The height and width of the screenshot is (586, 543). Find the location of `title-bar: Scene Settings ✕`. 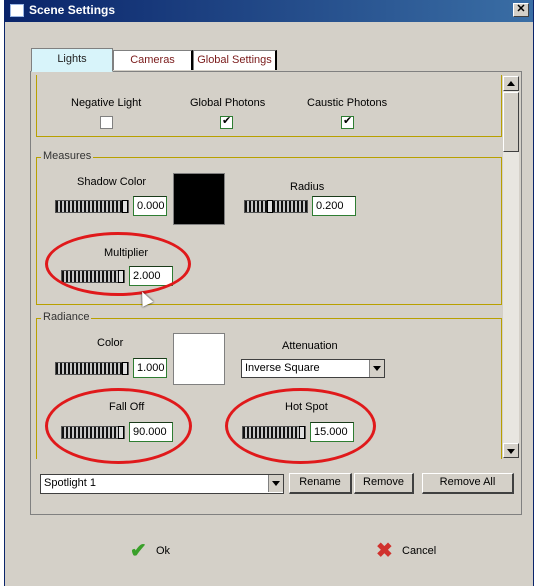

title-bar: Scene Settings ✕ is located at coordinates (269, 11).